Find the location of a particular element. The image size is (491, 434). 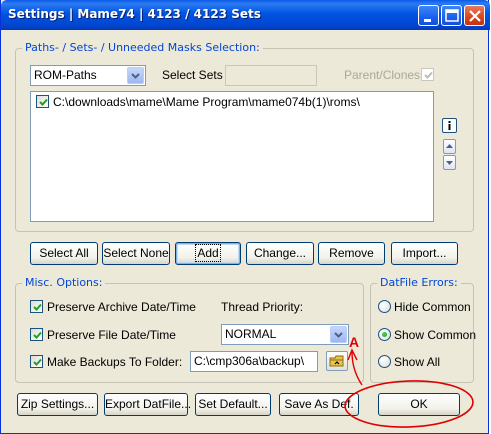

add-button: Add is located at coordinates (208, 253).